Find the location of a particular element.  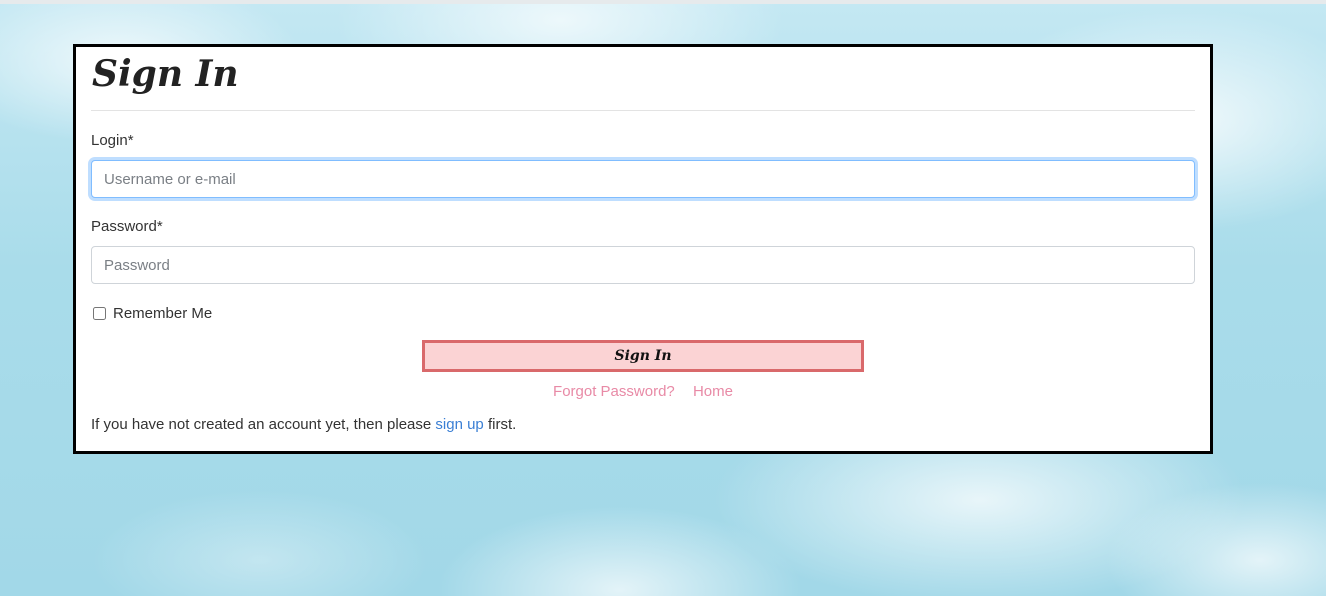

password-input is located at coordinates (643, 265).